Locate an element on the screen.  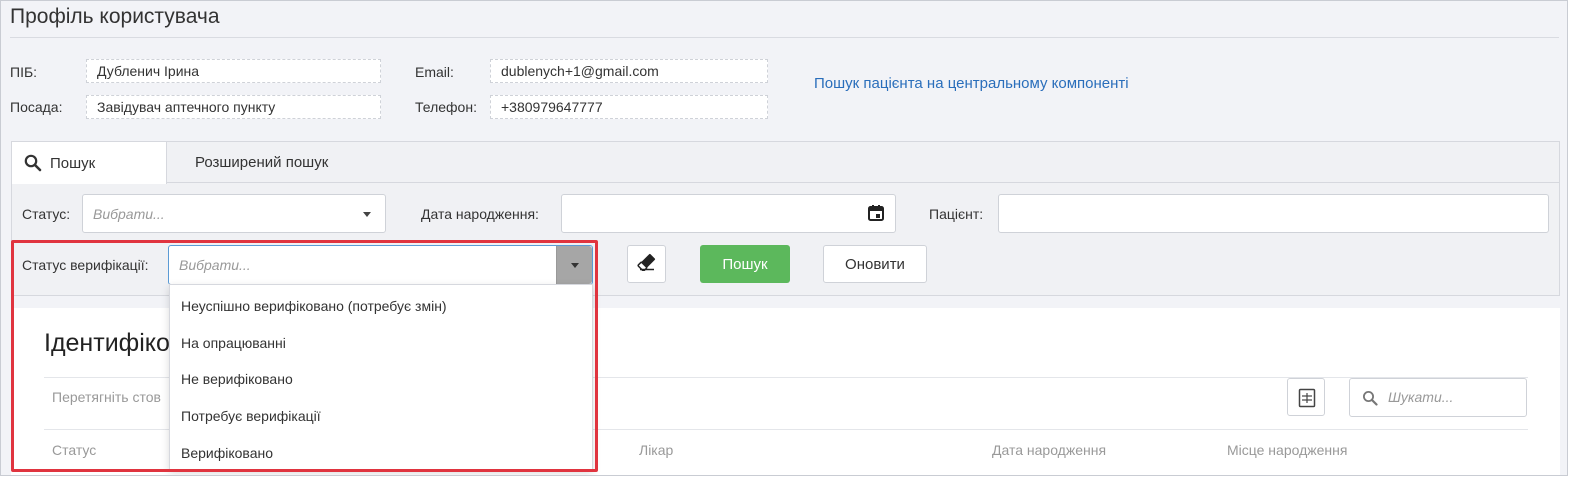
email-field: dublenych+1@gmail.com is located at coordinates (629, 71).